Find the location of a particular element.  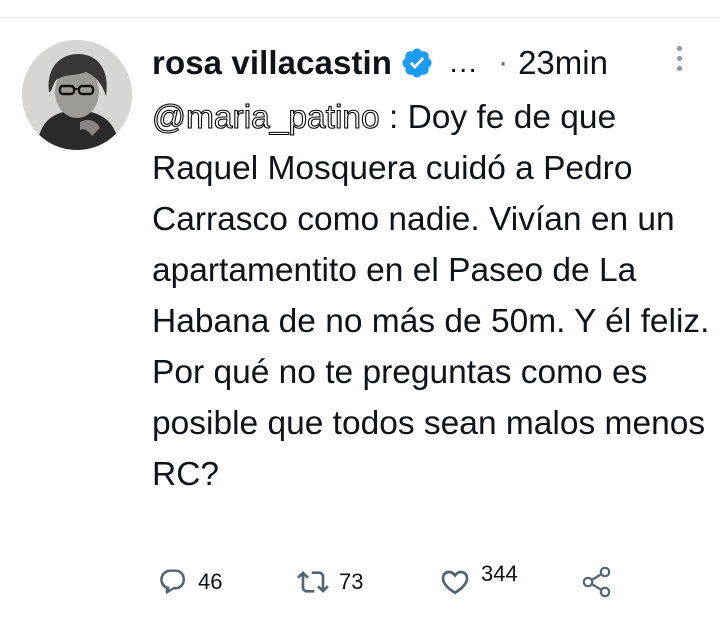

reply-count: 46 is located at coordinates (210, 581).